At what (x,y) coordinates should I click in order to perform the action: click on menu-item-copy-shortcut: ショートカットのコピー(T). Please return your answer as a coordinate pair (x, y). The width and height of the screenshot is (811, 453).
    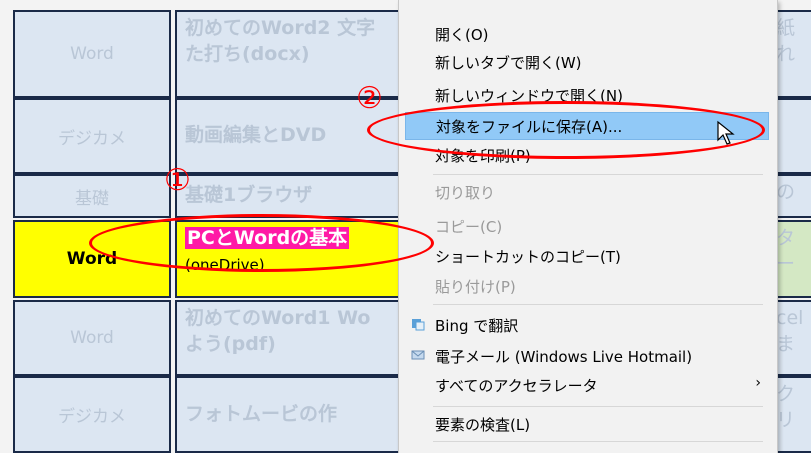
    Looking at the image, I should click on (587, 256).